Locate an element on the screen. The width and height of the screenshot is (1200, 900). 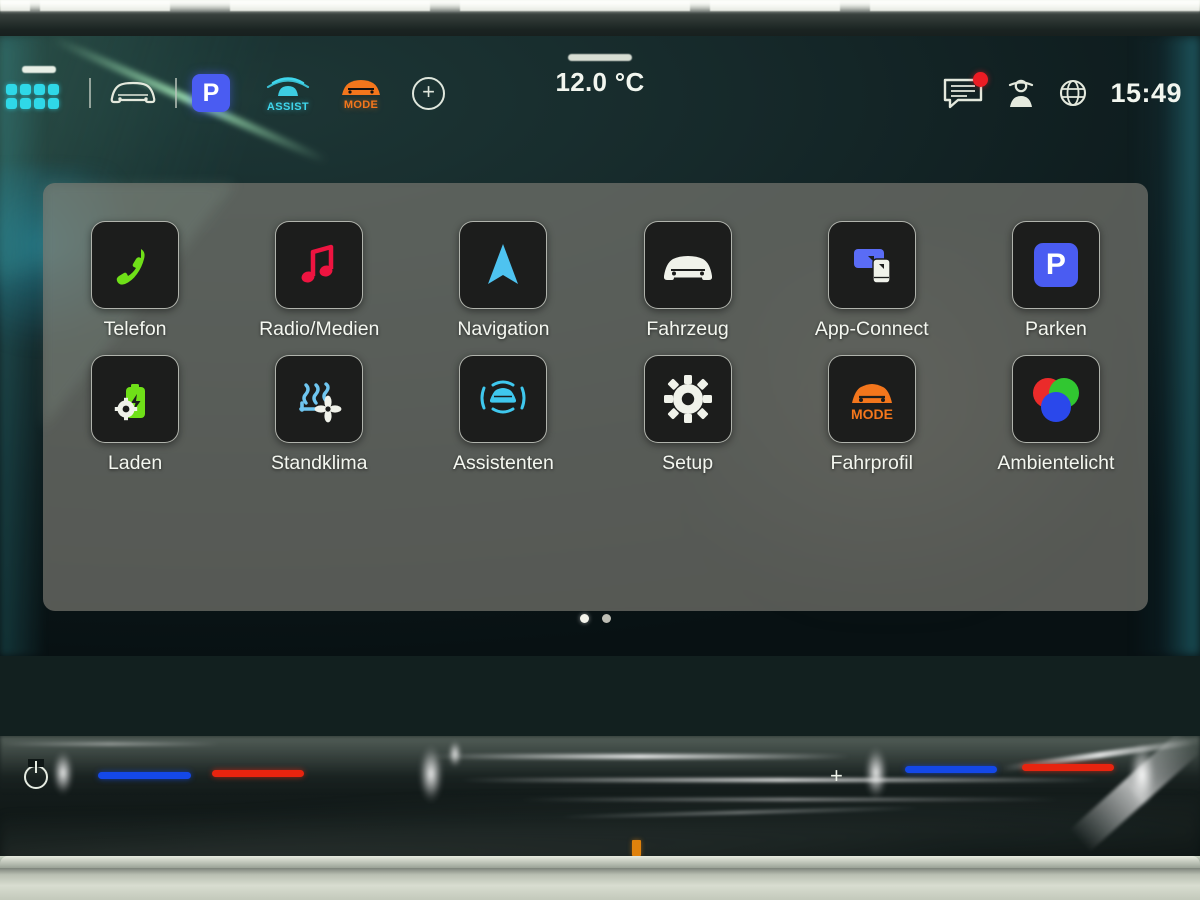
temperature-value: 12.0 °C is located at coordinates (600, 82).